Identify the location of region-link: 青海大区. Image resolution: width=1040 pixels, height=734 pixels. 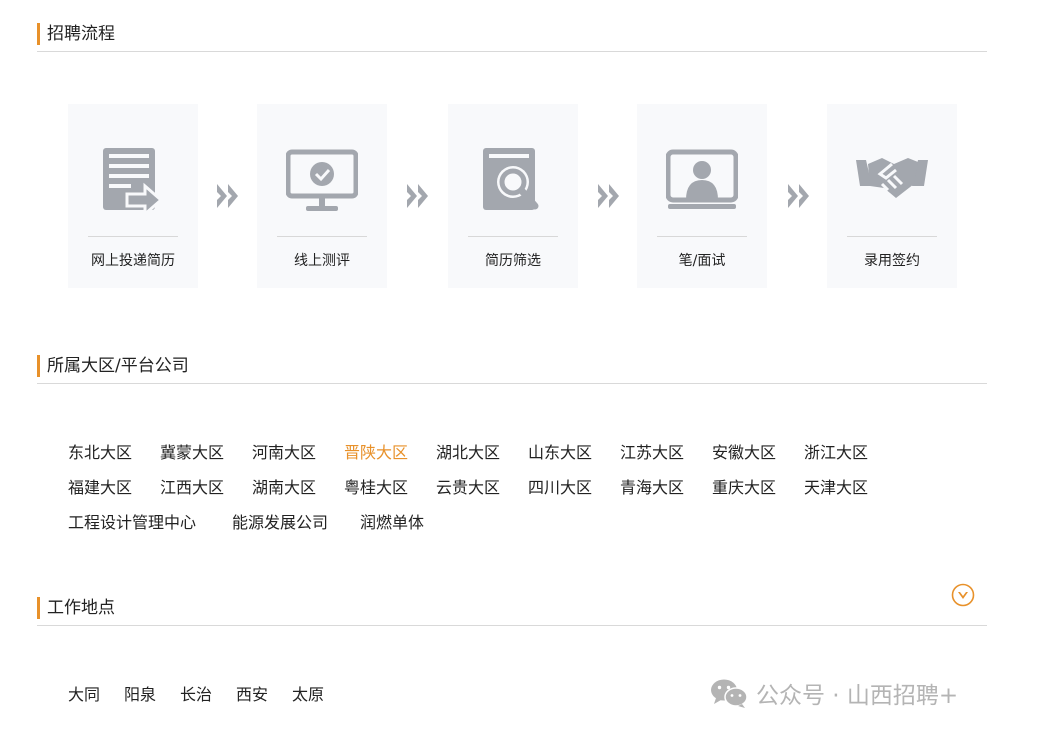
(652, 488).